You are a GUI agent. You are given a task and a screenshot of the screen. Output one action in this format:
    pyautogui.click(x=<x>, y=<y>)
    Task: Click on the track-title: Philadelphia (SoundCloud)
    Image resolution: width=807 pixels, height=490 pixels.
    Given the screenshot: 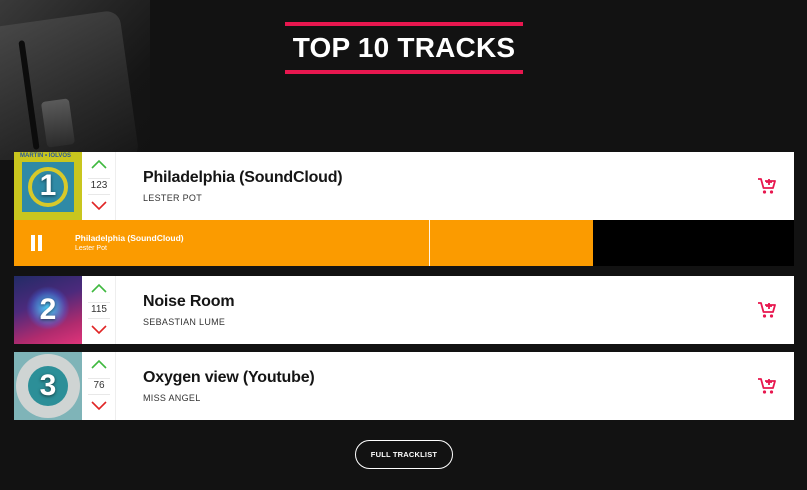 What is the action you would take?
    pyautogui.click(x=243, y=178)
    